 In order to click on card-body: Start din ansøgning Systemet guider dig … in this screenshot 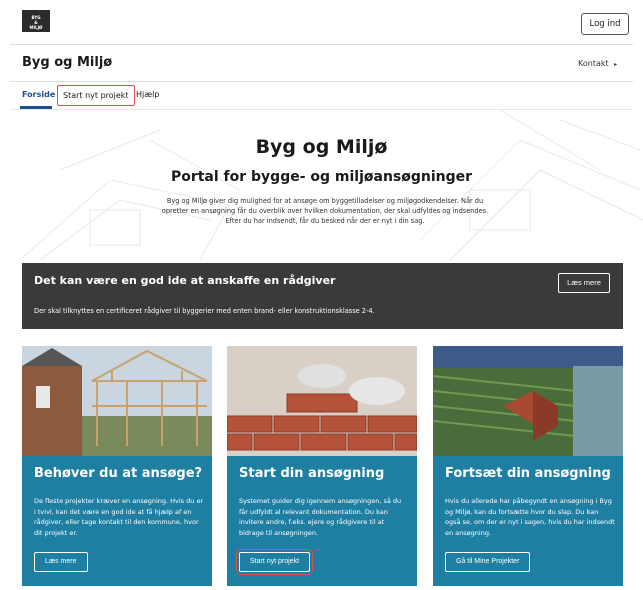, I will do `click(322, 521)`.